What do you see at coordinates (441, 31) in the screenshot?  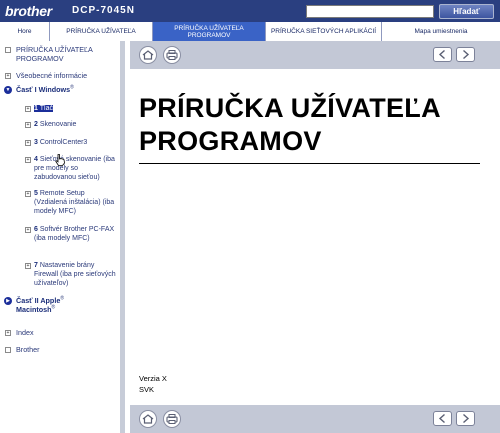 I see `tab-sitemap: Mapa umiestnenia` at bounding box center [441, 31].